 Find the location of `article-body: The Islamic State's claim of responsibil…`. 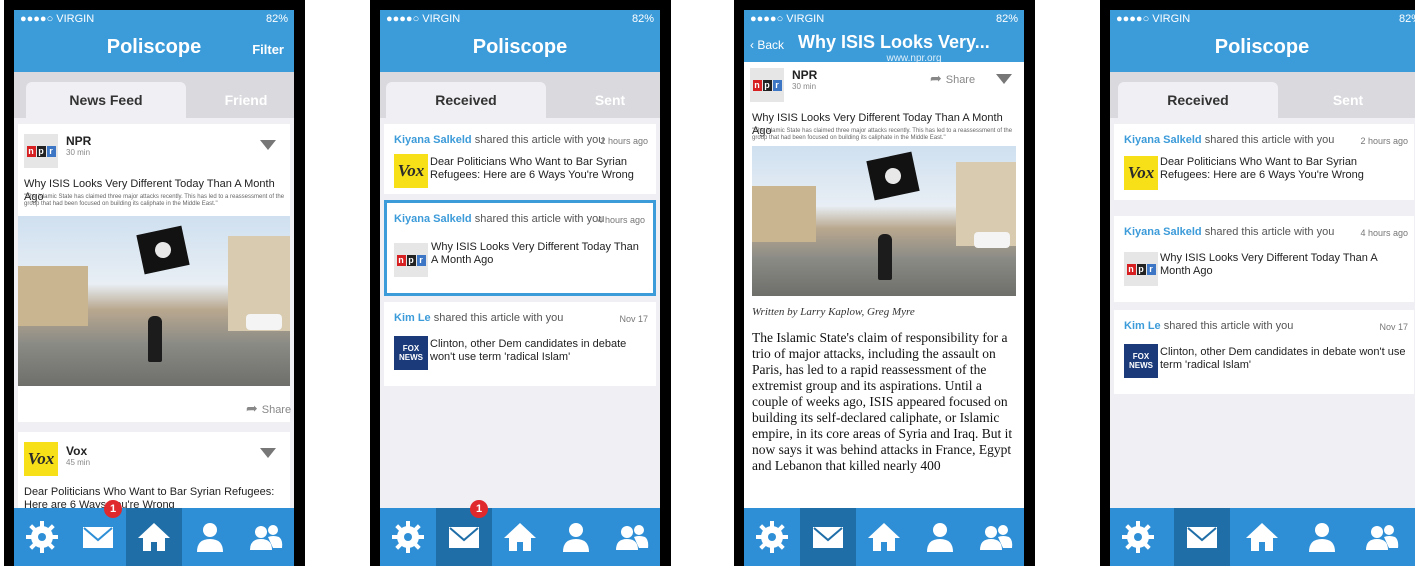

article-body: The Islamic State's claim of responsibil… is located at coordinates (882, 401).